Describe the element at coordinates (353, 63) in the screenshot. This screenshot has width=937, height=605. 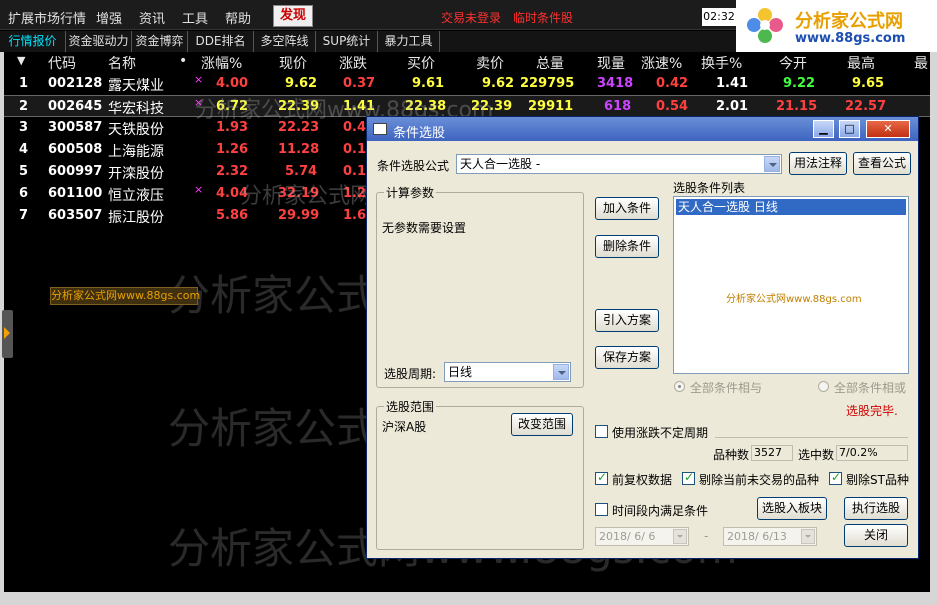
I see `col-change: 涨跌` at that location.